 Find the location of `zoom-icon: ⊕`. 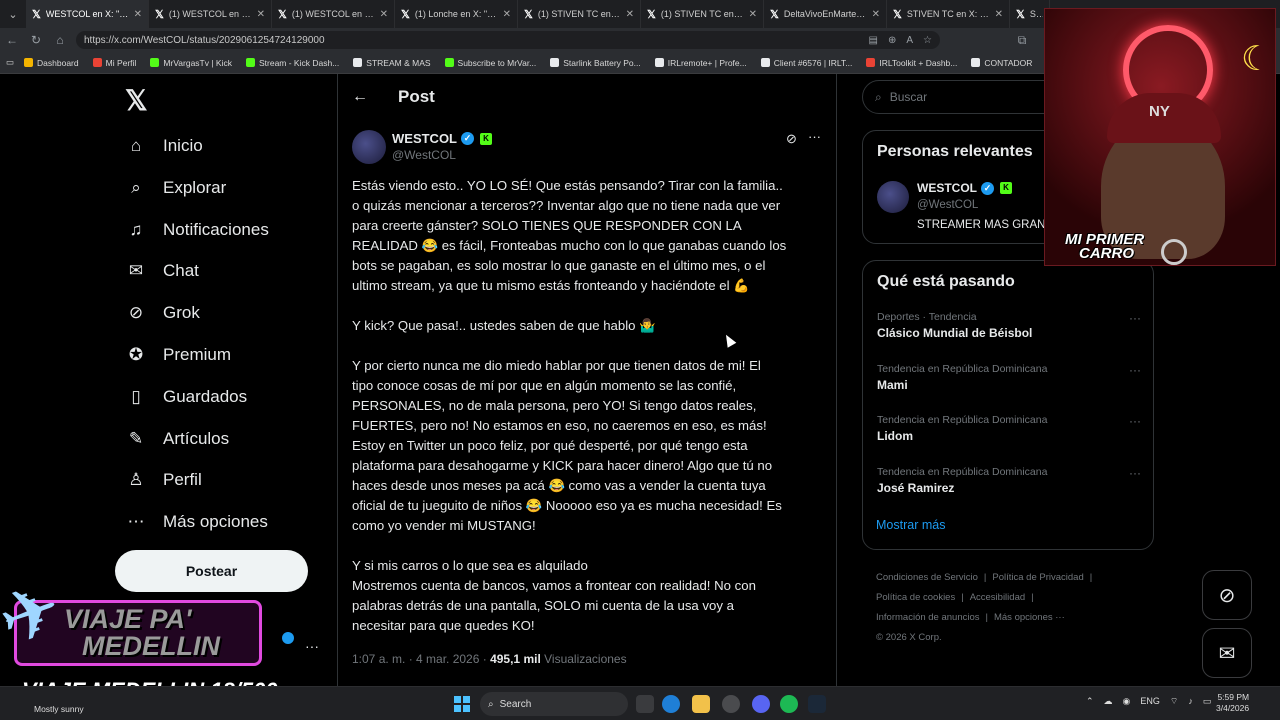

zoom-icon: ⊕ is located at coordinates (892, 40).